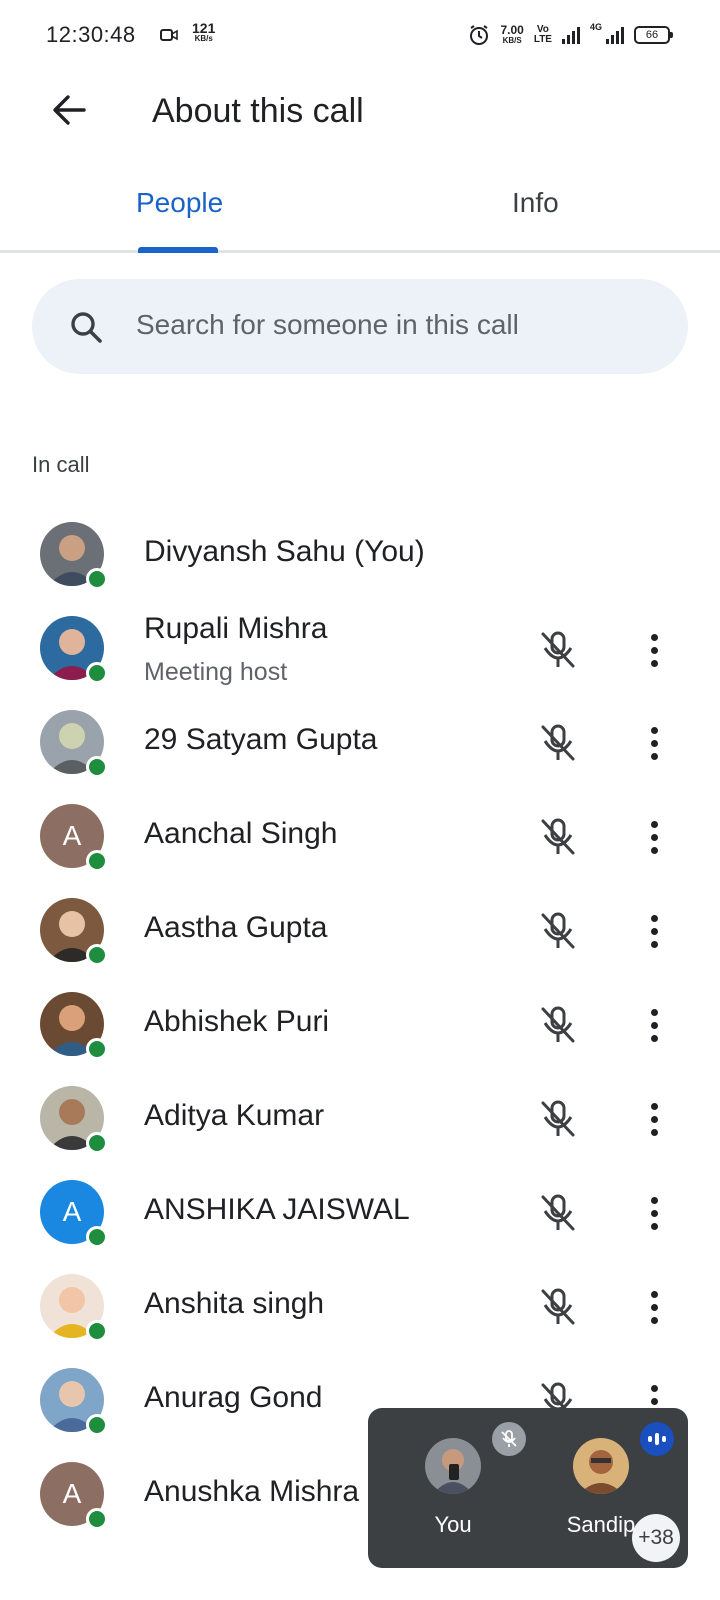 The height and width of the screenshot is (1600, 720). Describe the element at coordinates (479, 35) in the screenshot. I see `alarm-icon` at that location.